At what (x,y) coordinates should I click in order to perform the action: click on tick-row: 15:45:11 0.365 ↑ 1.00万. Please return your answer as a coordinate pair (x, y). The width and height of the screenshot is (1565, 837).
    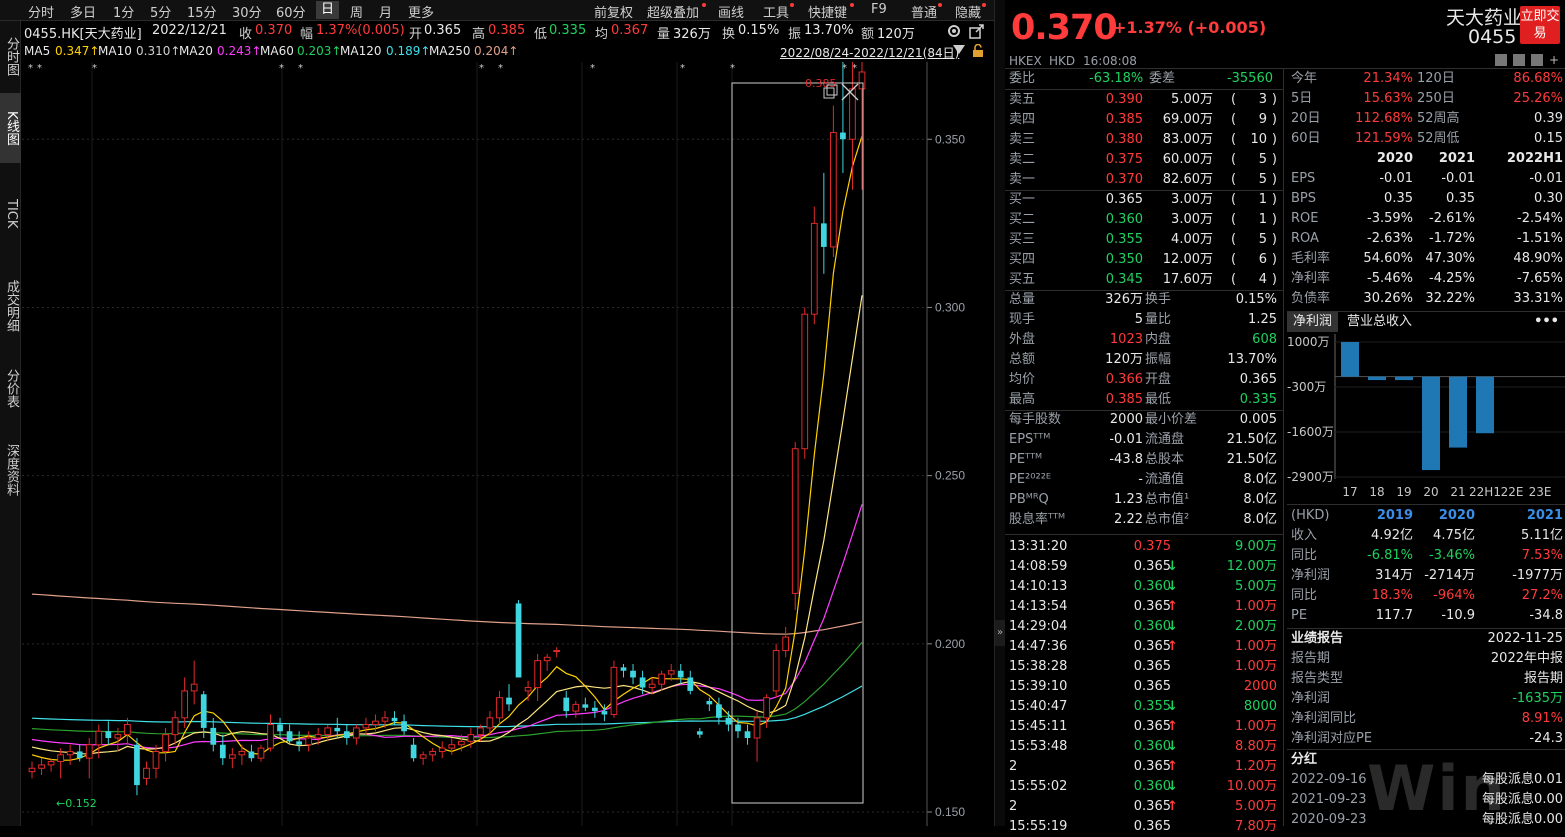
    Looking at the image, I should click on (1146, 727).